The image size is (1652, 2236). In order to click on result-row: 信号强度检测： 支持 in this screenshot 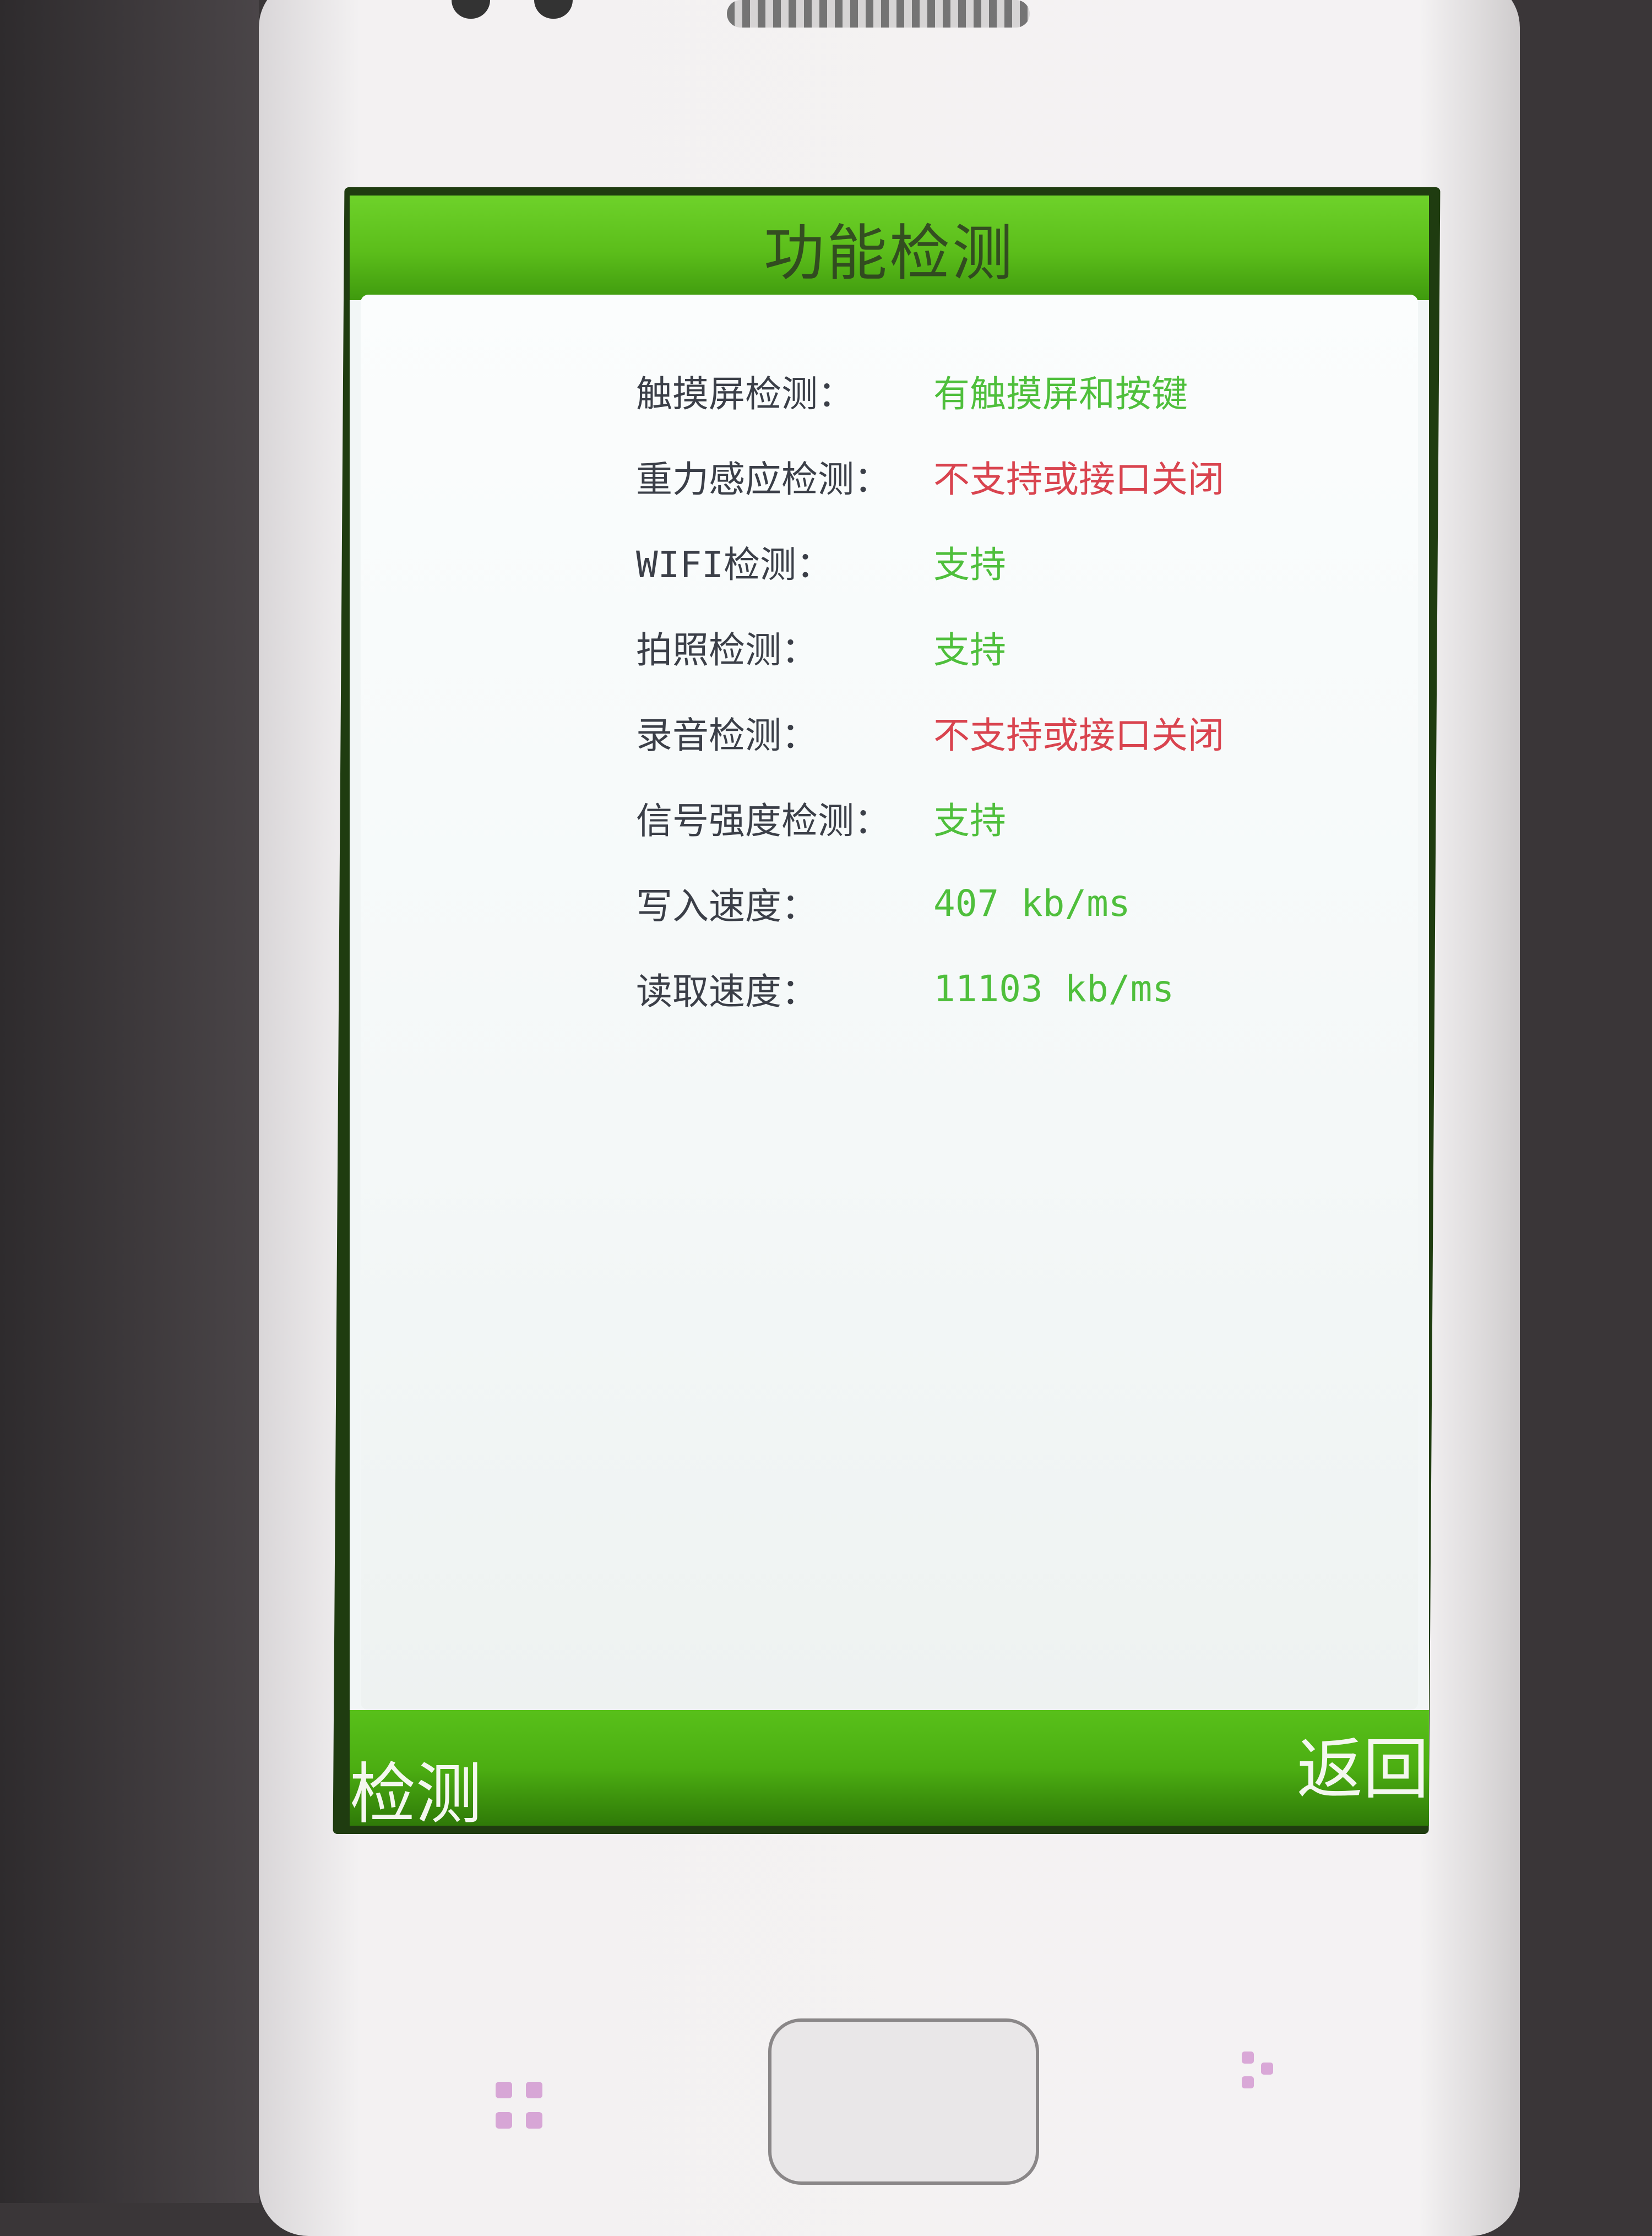, I will do `click(1021, 818)`.